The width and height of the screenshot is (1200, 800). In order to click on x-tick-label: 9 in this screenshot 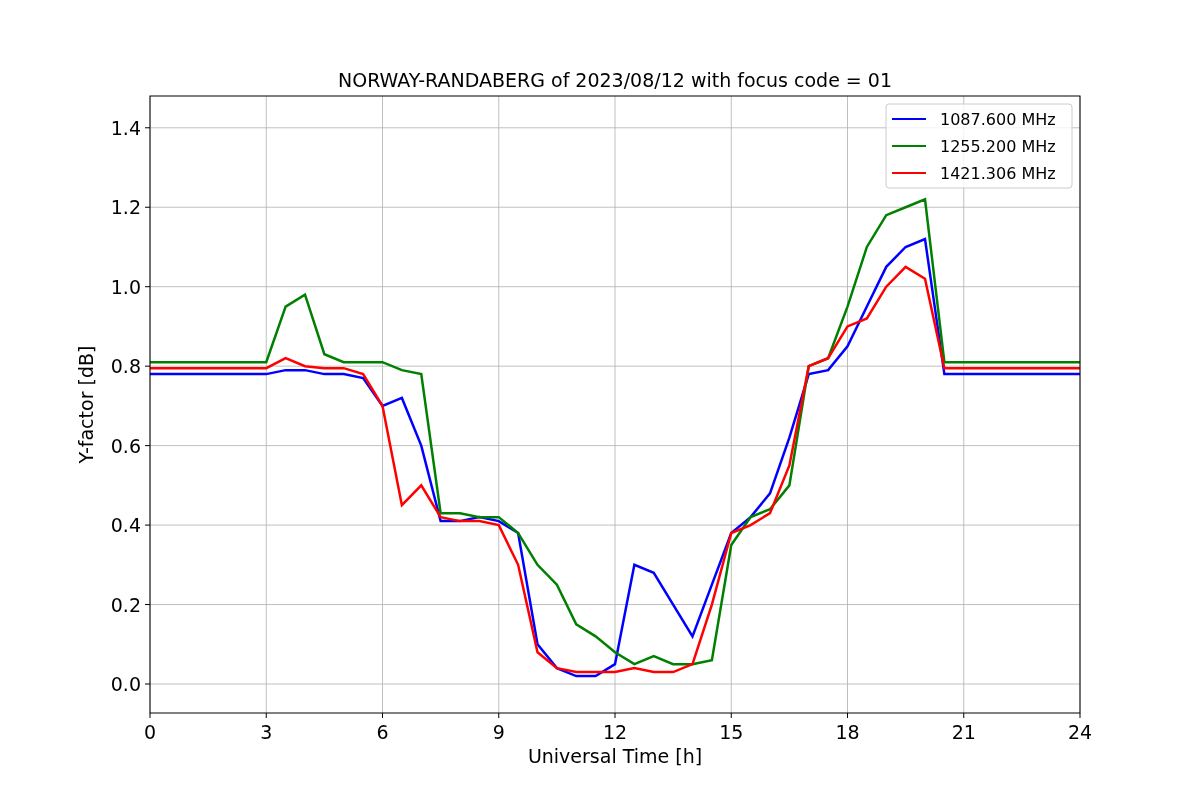, I will do `click(498, 732)`.